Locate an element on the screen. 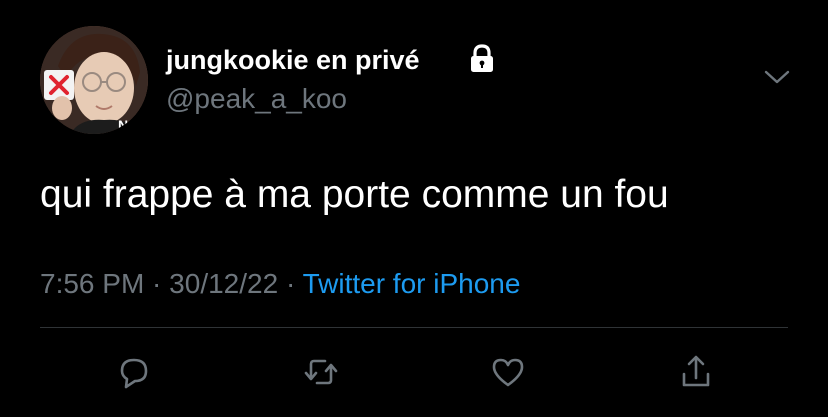  share-icon is located at coordinates (696, 372).